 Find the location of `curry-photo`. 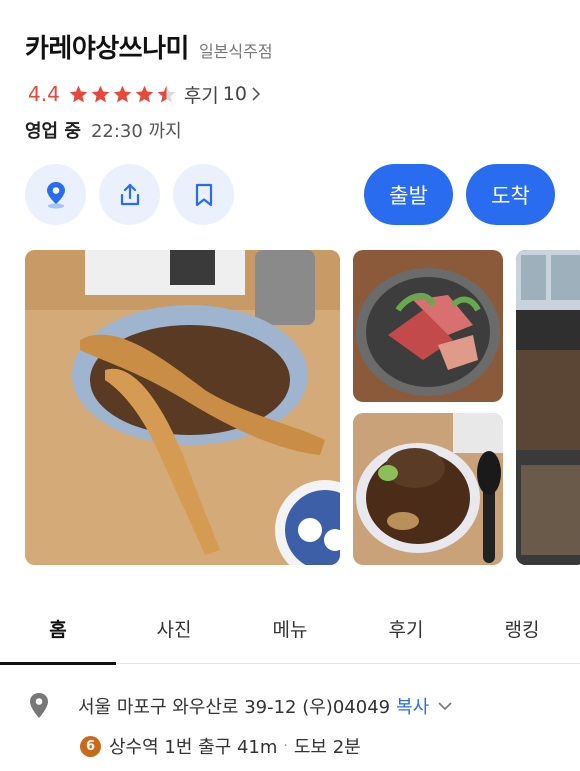

curry-photo is located at coordinates (428, 489).